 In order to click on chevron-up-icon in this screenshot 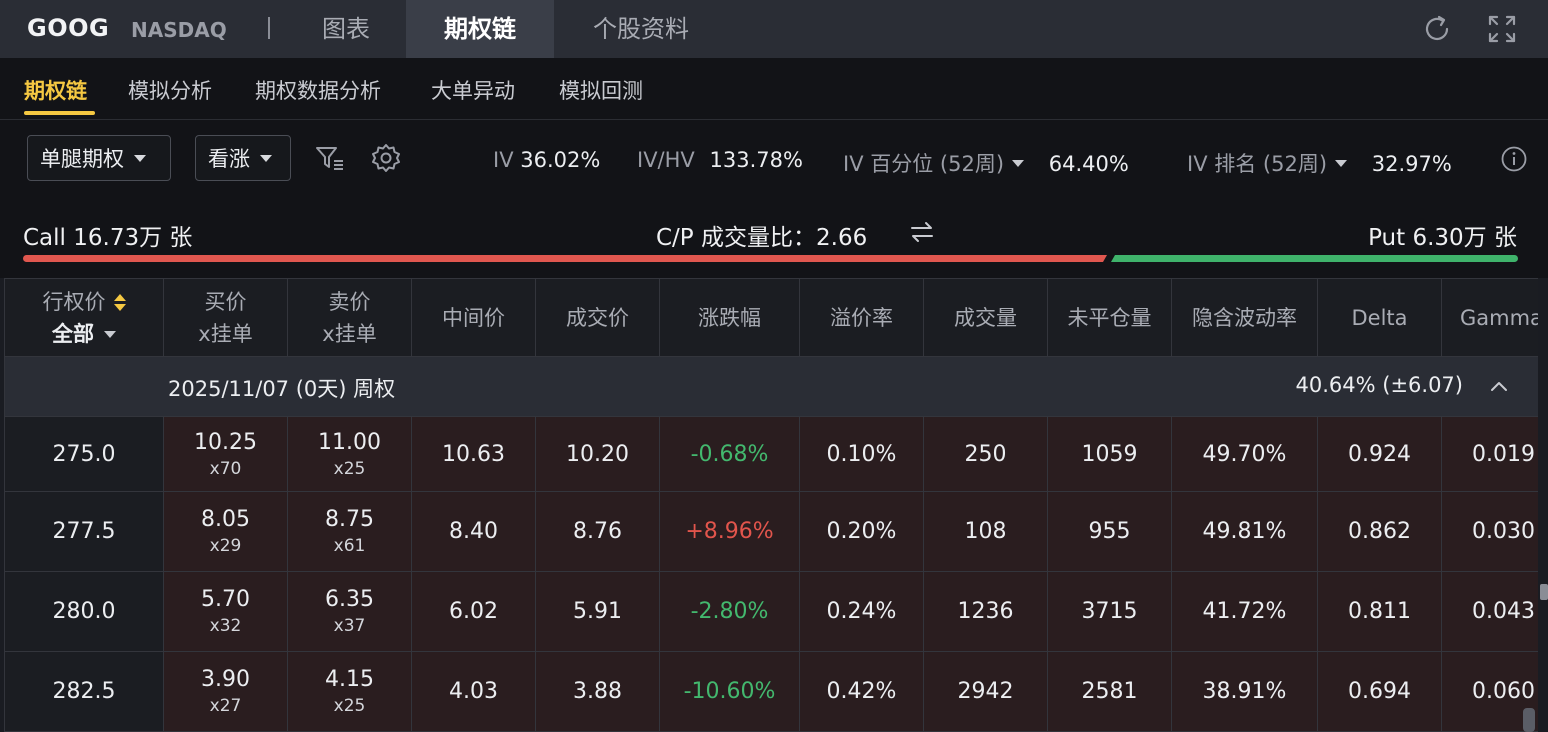, I will do `click(1499, 387)`.